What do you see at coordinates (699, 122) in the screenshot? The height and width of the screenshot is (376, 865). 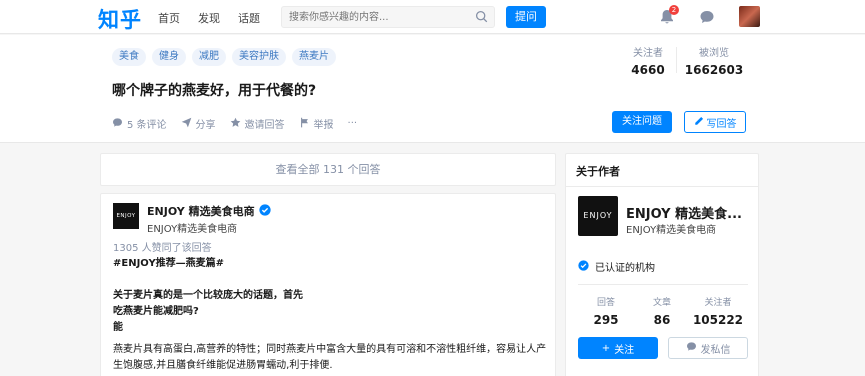 I see `pencil-icon` at bounding box center [699, 122].